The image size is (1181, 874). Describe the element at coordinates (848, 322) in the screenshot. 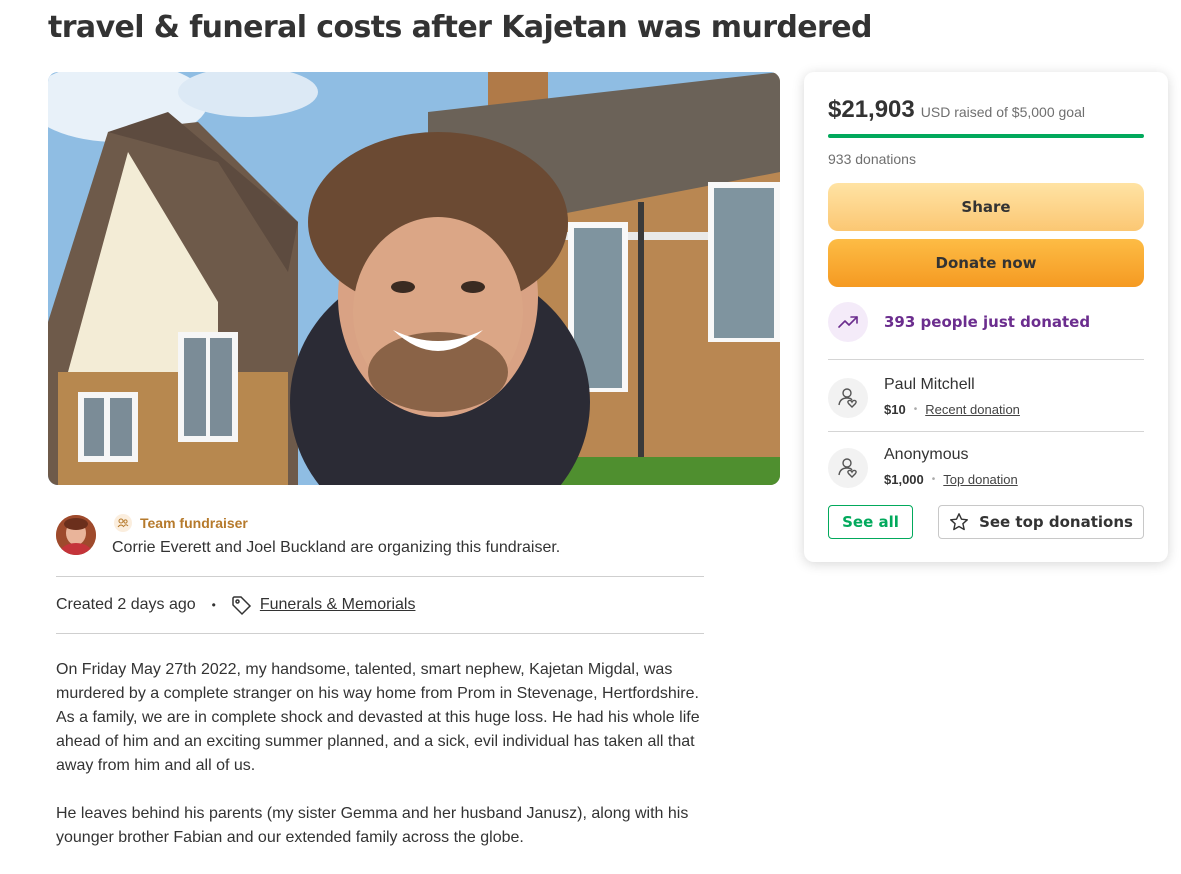

I see `trending-up-icon` at that location.